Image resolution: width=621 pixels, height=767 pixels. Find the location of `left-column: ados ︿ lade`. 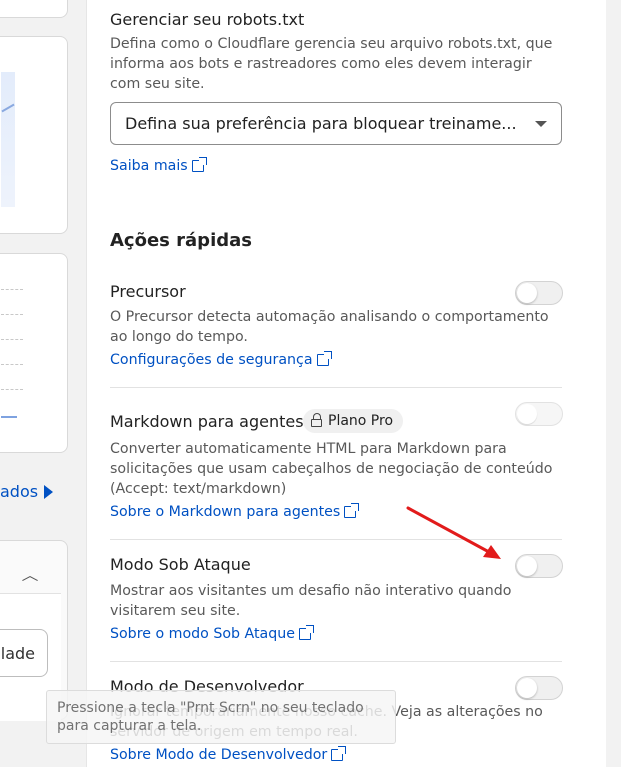

left-column: ados ︿ lade is located at coordinates (35, 383).